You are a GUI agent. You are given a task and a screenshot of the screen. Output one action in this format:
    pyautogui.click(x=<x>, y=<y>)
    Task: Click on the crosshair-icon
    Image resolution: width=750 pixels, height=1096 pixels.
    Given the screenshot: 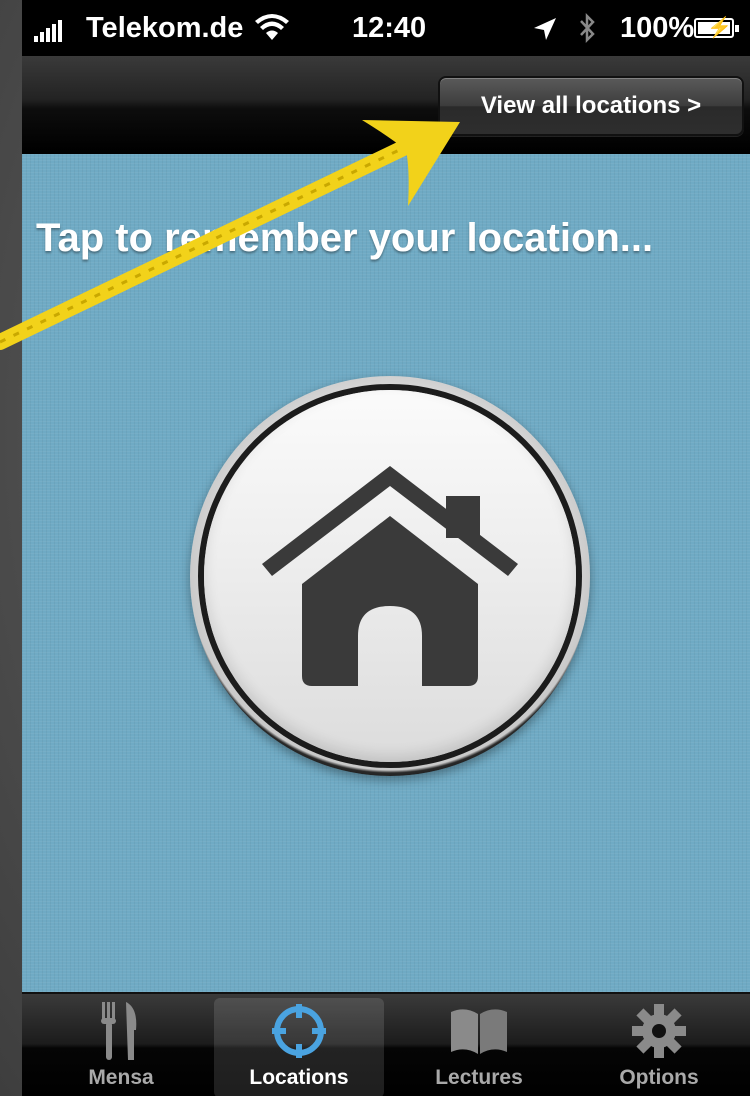 What is the action you would take?
    pyautogui.click(x=299, y=1031)
    